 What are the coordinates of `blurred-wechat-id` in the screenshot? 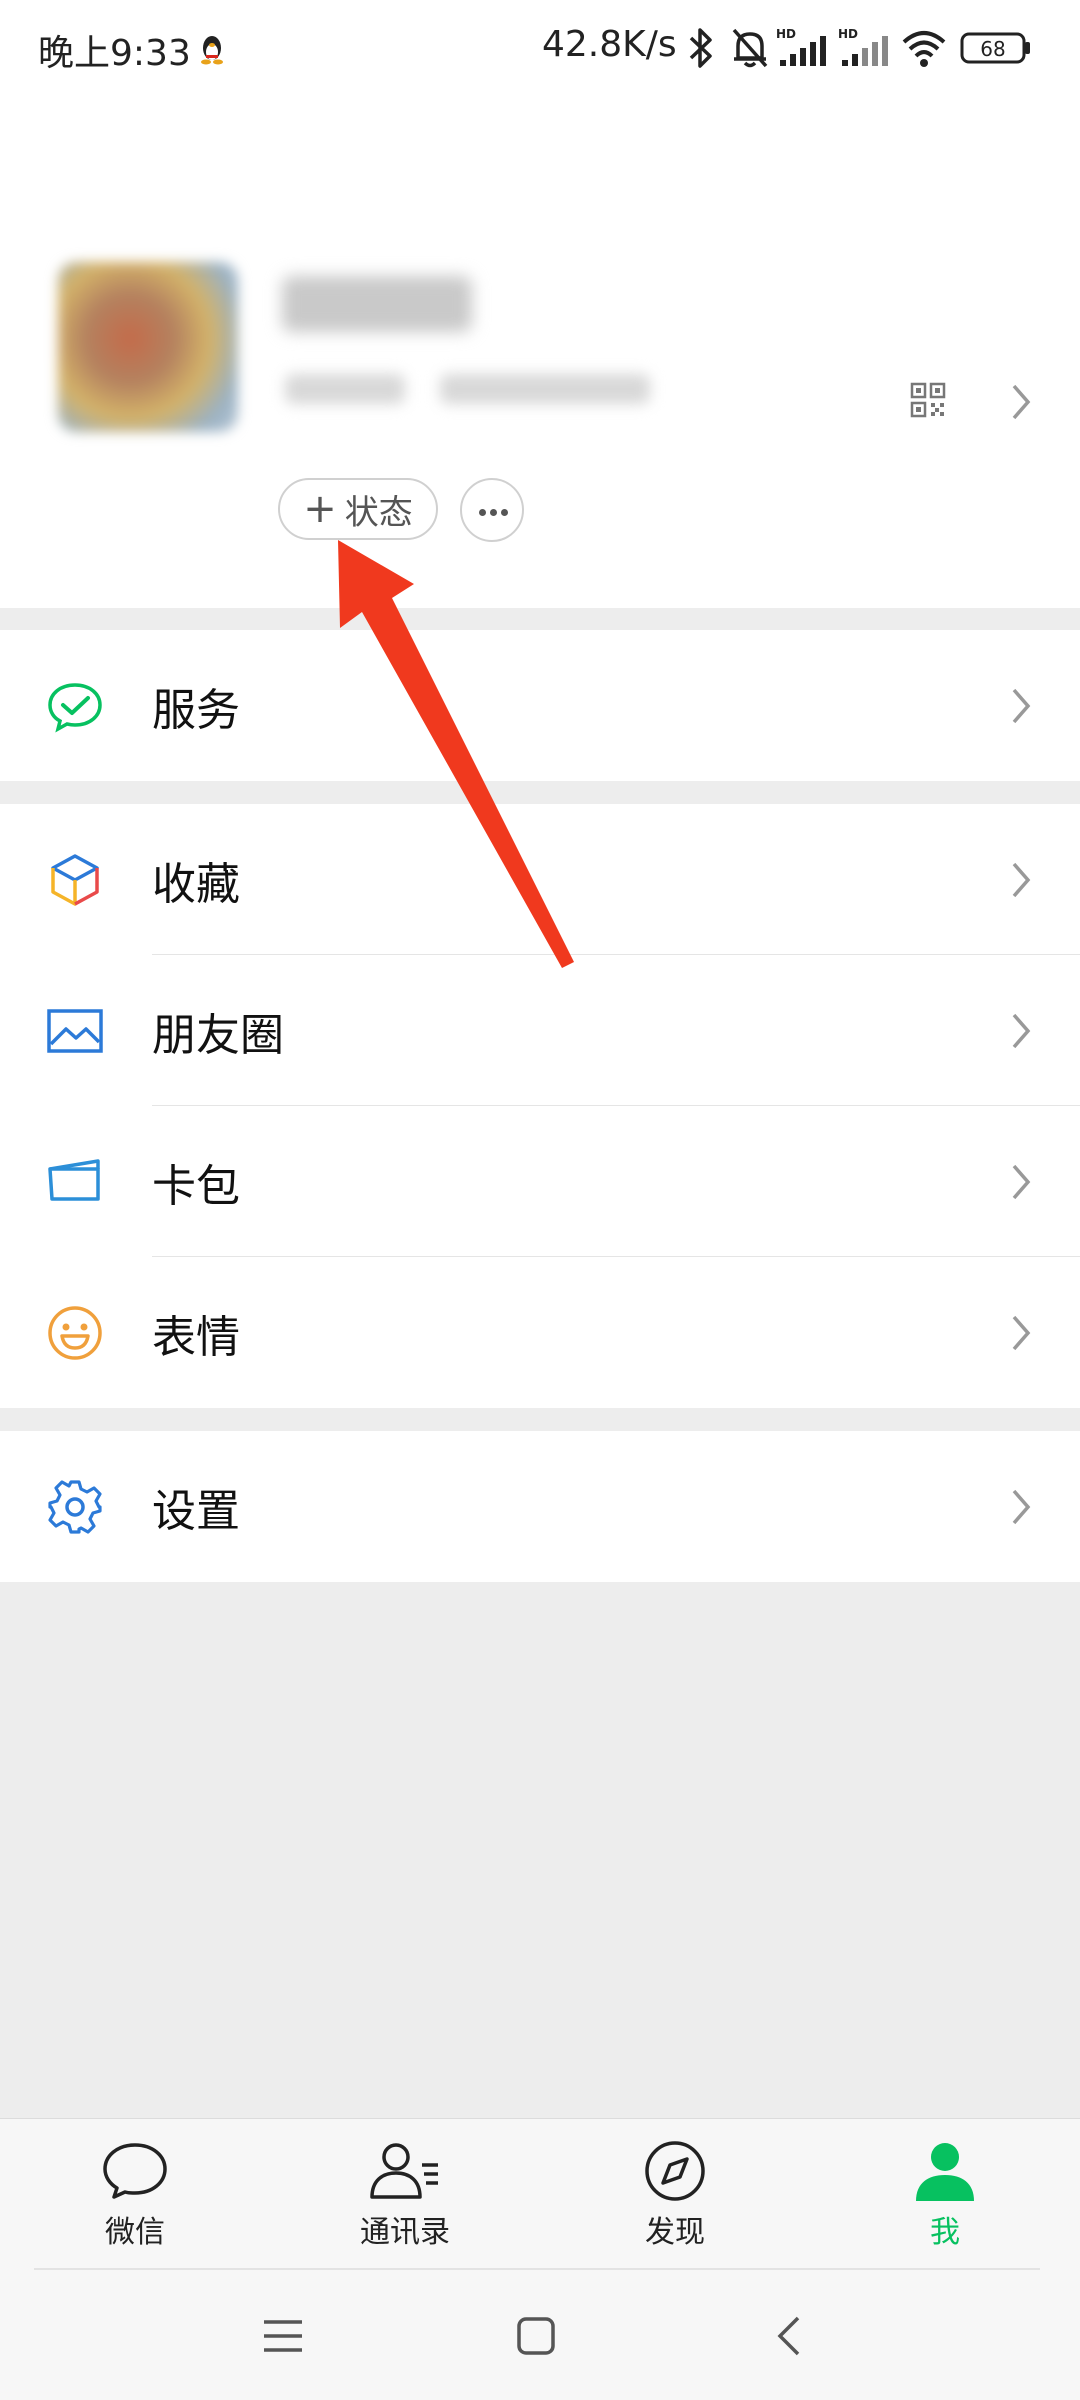 It's located at (545, 389).